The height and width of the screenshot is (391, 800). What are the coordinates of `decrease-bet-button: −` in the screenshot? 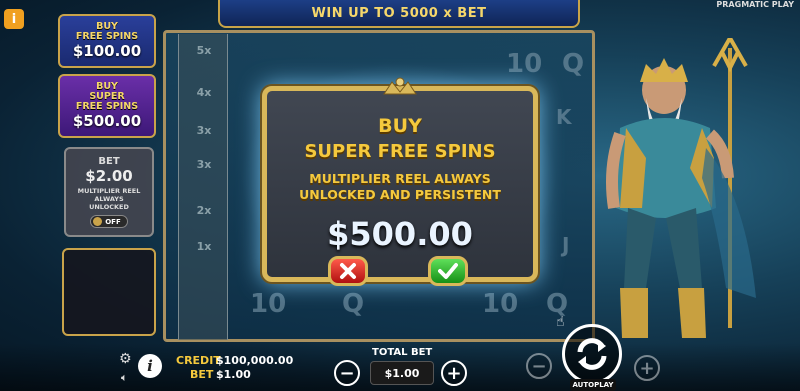 It's located at (347, 373).